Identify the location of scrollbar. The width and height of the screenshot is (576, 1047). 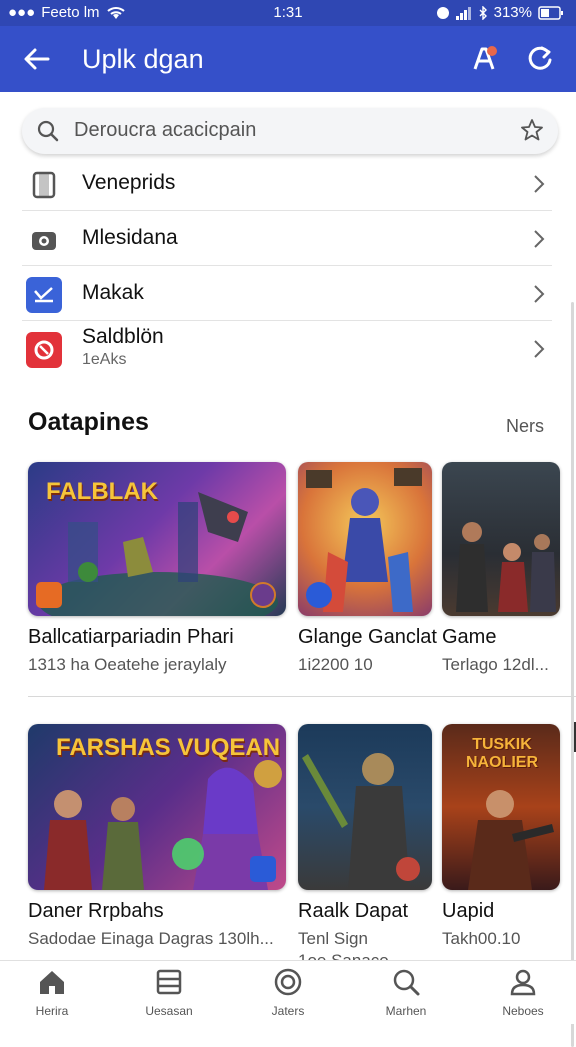
(572, 674).